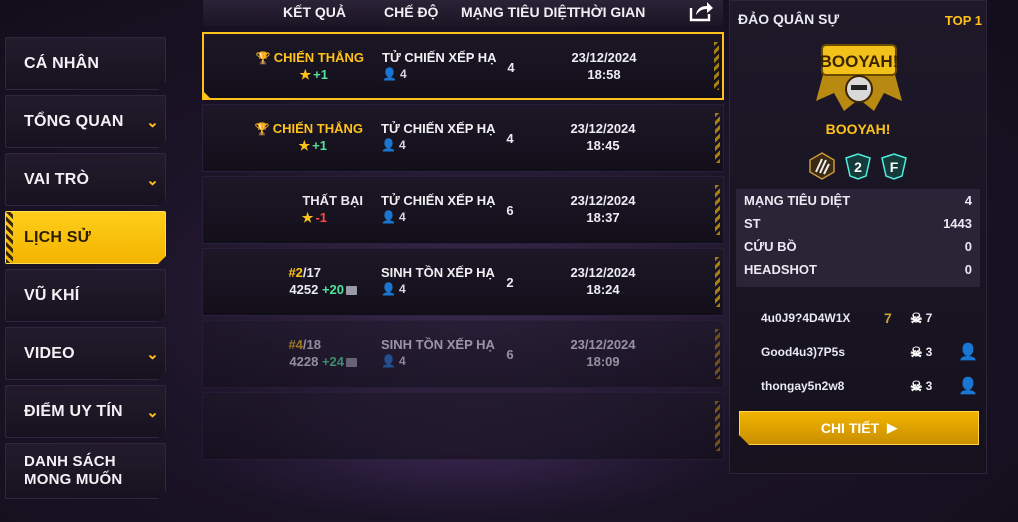 Image resolution: width=1018 pixels, height=522 pixels. What do you see at coordinates (167, 380) in the screenshot?
I see `notification-dot` at bounding box center [167, 380].